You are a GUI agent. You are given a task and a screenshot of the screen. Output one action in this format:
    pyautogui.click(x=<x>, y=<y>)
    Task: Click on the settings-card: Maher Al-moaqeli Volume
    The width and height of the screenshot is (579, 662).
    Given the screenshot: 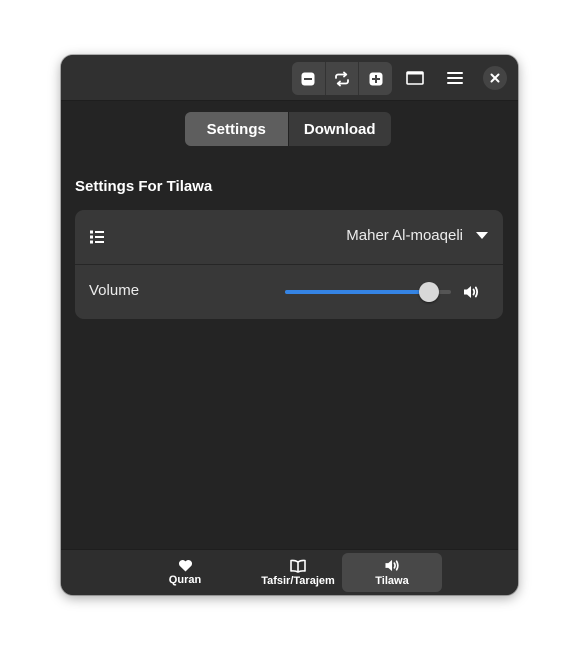 What is the action you would take?
    pyautogui.click(x=289, y=264)
    